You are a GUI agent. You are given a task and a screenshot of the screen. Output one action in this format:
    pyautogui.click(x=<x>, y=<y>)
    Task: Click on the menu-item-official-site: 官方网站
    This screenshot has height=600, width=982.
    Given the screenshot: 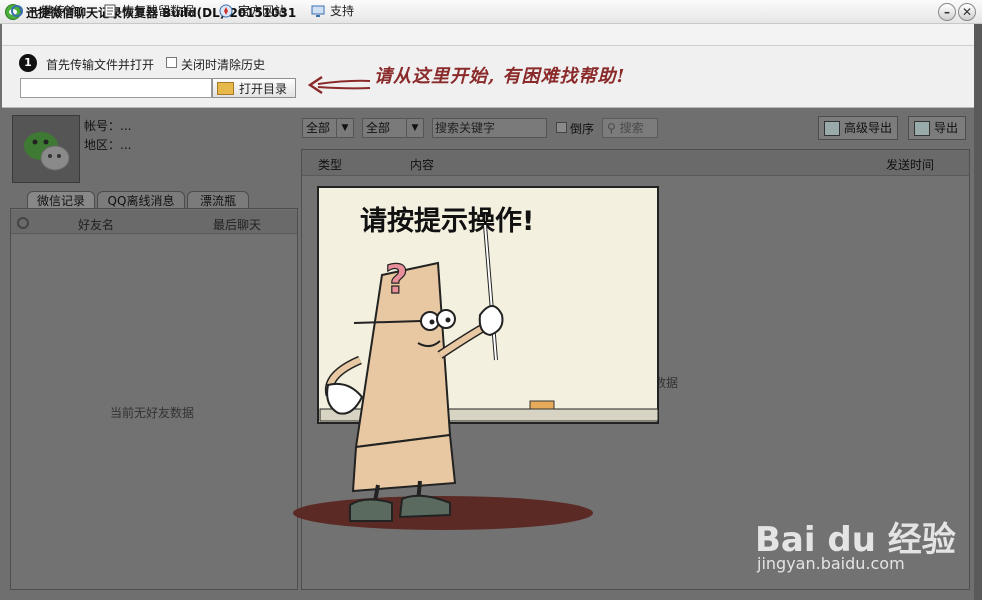 What is the action you would take?
    pyautogui.click(x=252, y=11)
    